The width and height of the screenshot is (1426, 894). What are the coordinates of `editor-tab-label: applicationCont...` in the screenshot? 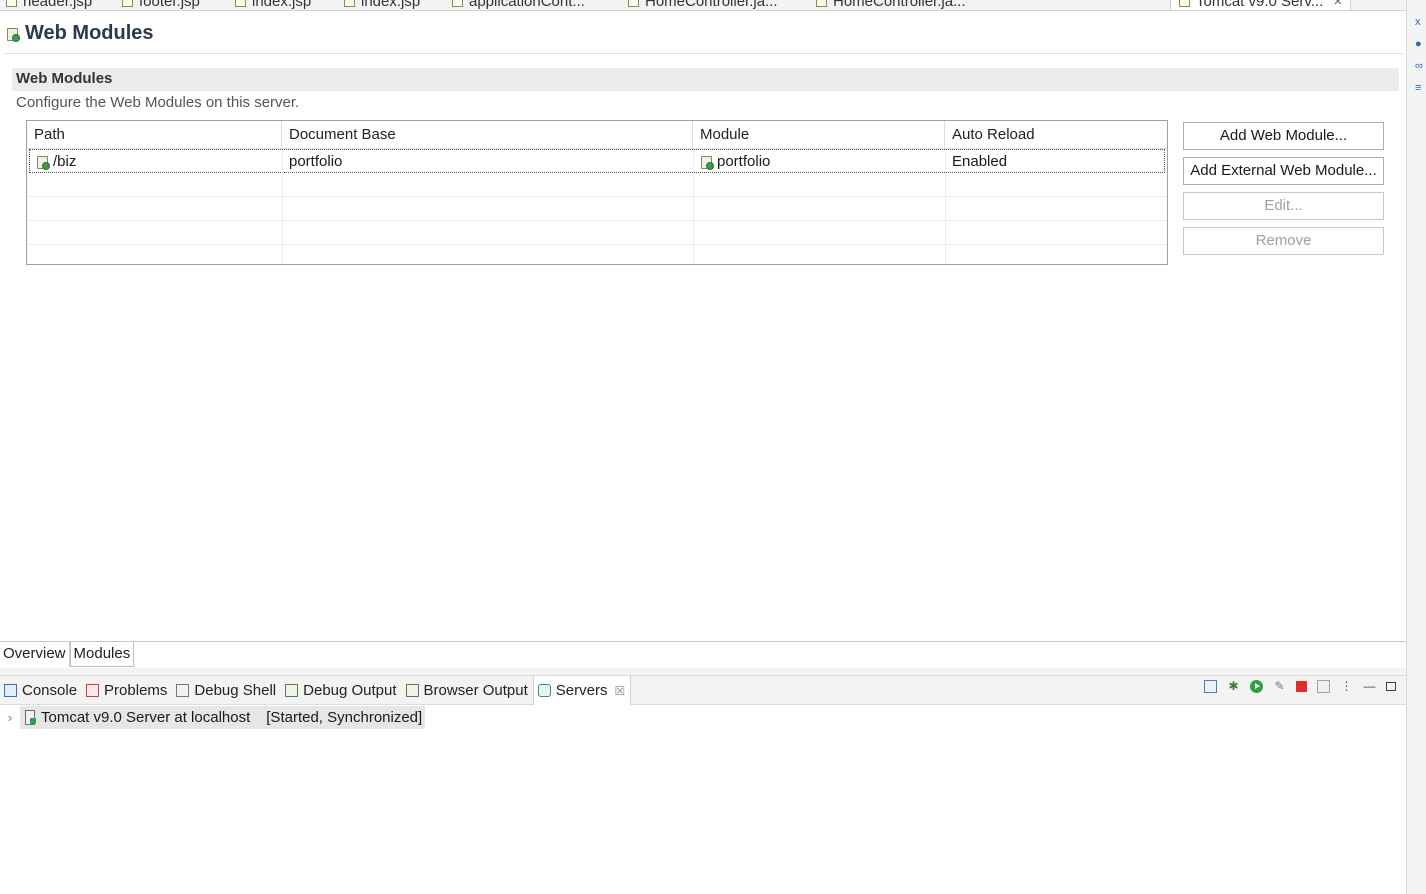 It's located at (527, 5).